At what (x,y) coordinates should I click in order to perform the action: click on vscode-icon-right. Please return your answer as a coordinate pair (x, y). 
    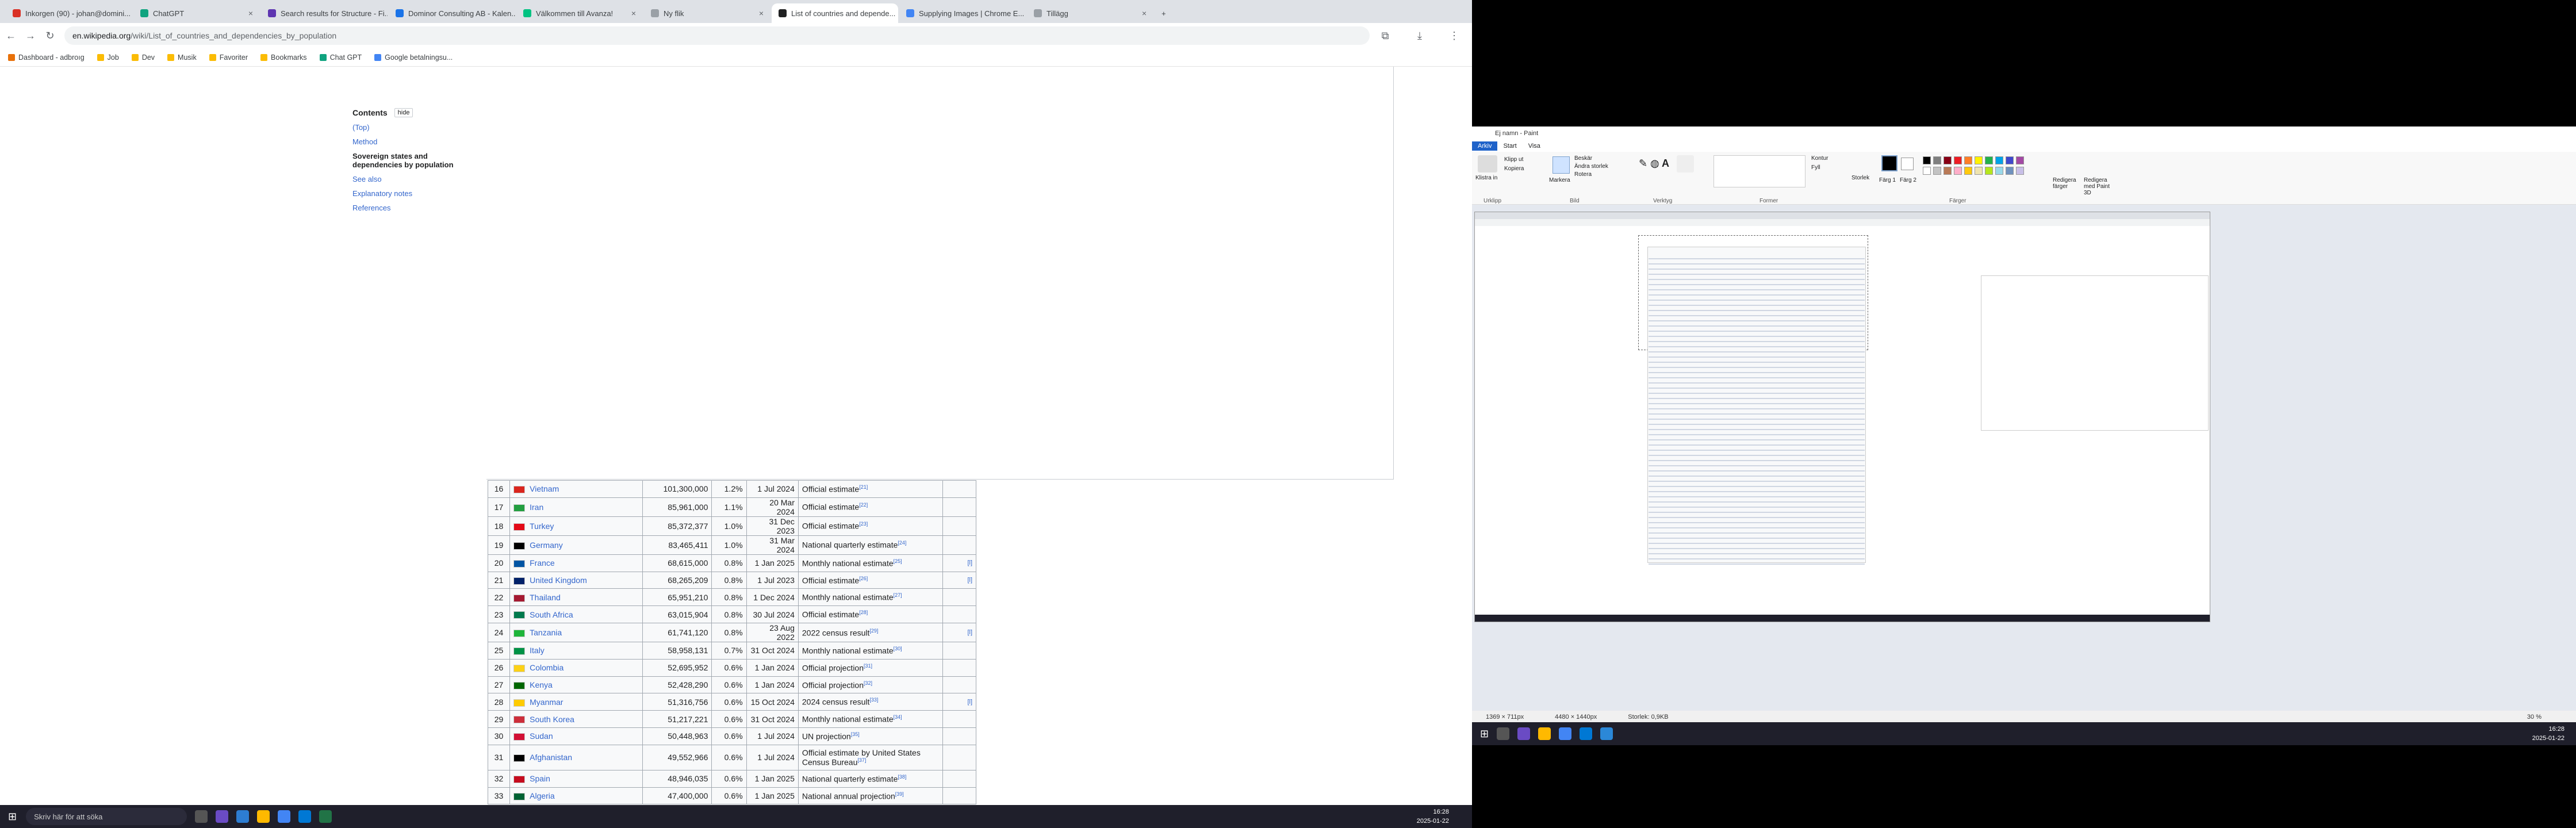
    Looking at the image, I should click on (1586, 733).